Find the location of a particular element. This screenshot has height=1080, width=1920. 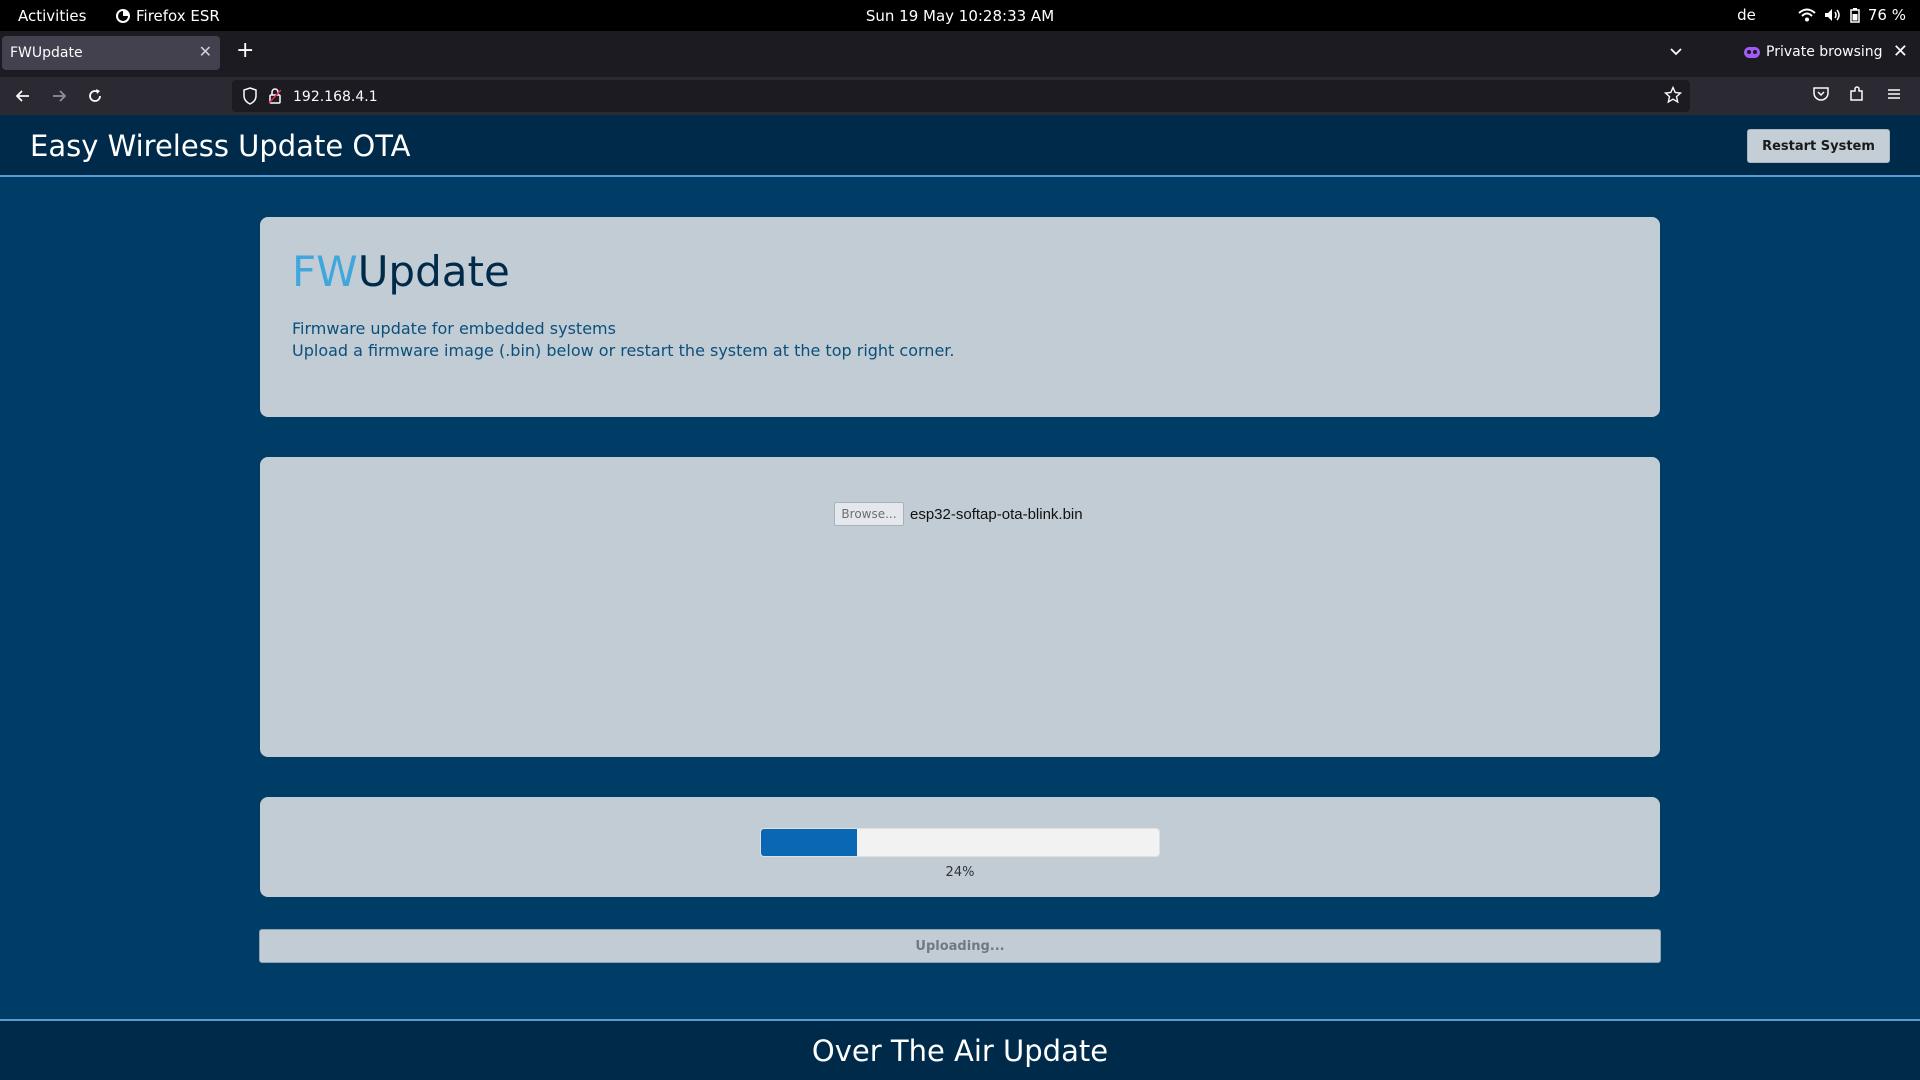

reload-button is located at coordinates (95, 96).